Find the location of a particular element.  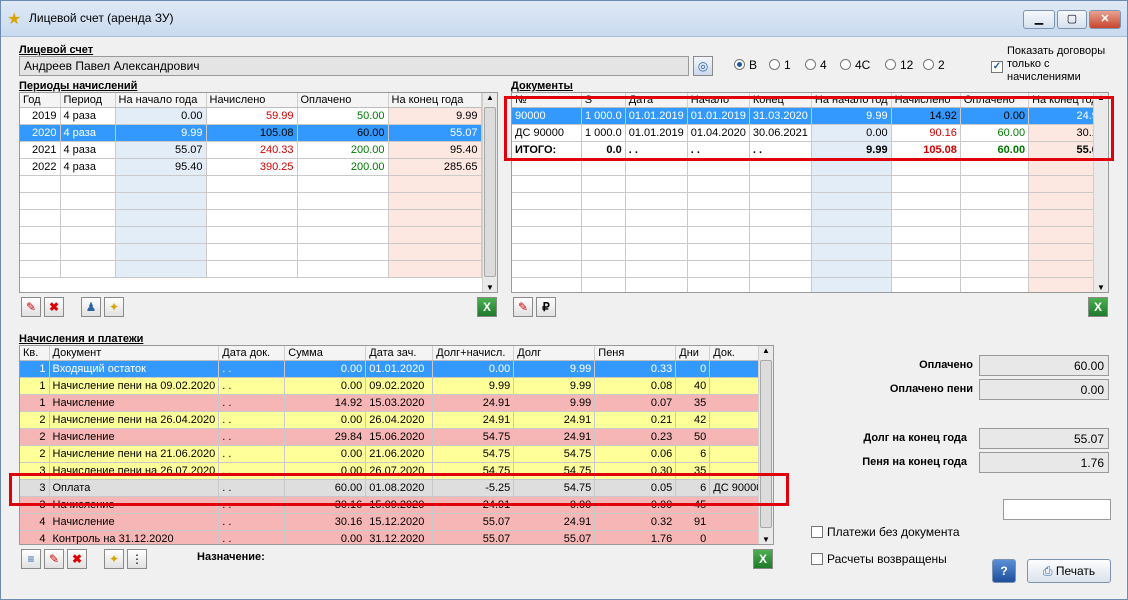

payment-cell: Начисление is located at coordinates (134, 437).